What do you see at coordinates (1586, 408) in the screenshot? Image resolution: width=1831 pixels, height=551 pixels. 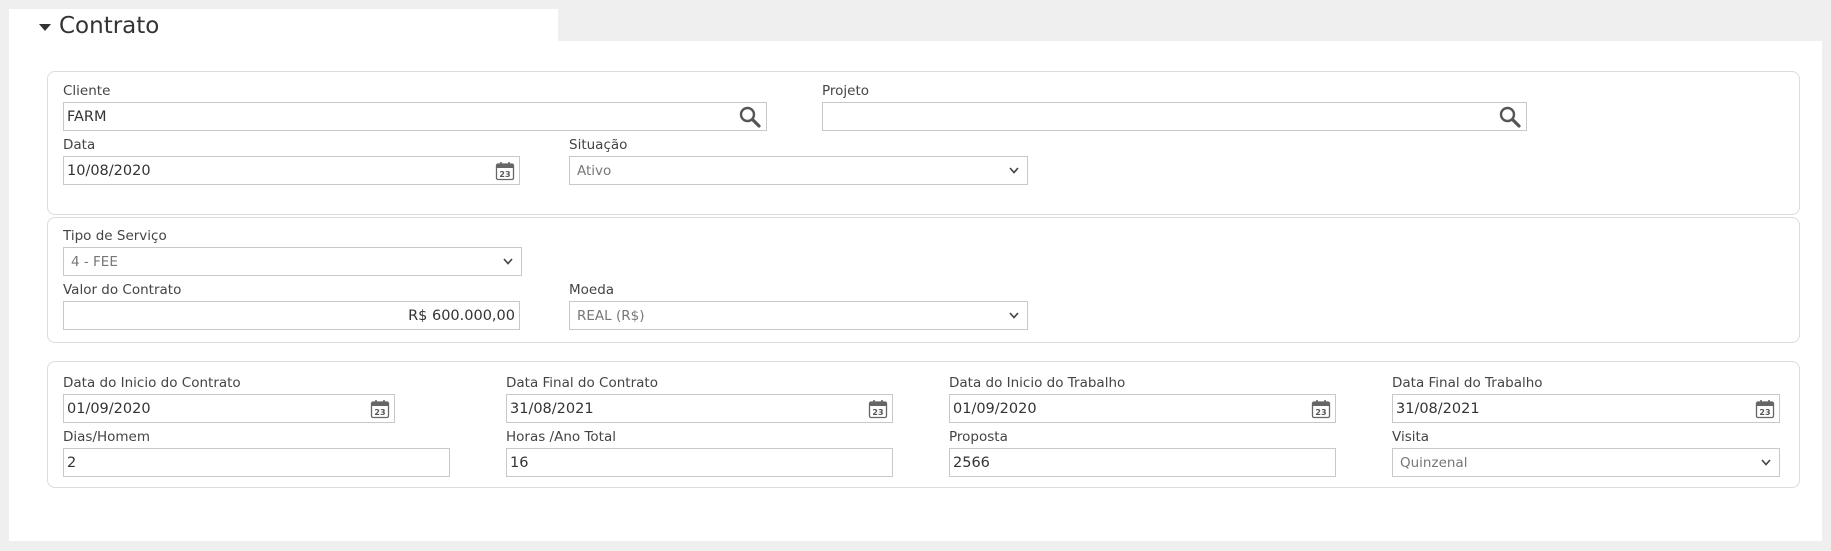 I see `final-trabalho-field: 31/08/2021 23` at bounding box center [1586, 408].